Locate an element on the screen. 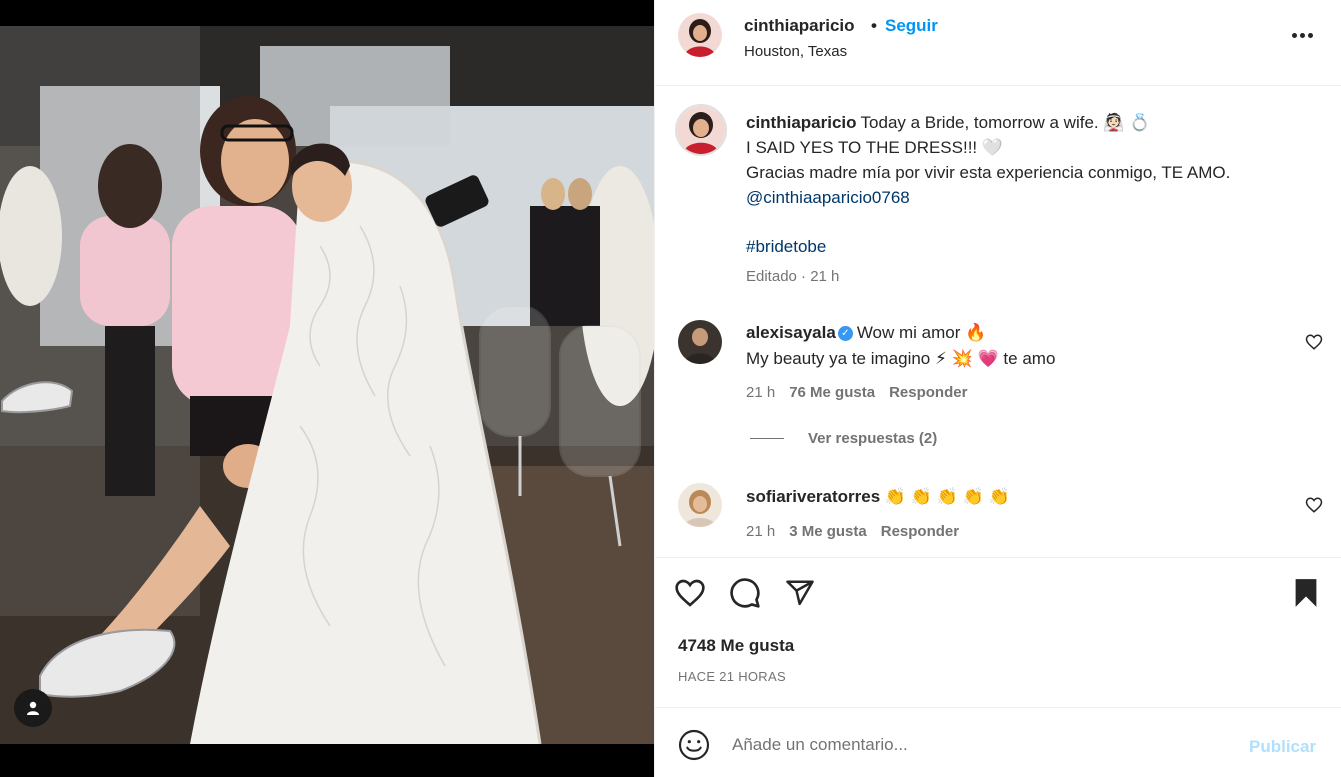 The width and height of the screenshot is (1341, 777). comment-likes-link: 3 Me gusta is located at coordinates (828, 531).